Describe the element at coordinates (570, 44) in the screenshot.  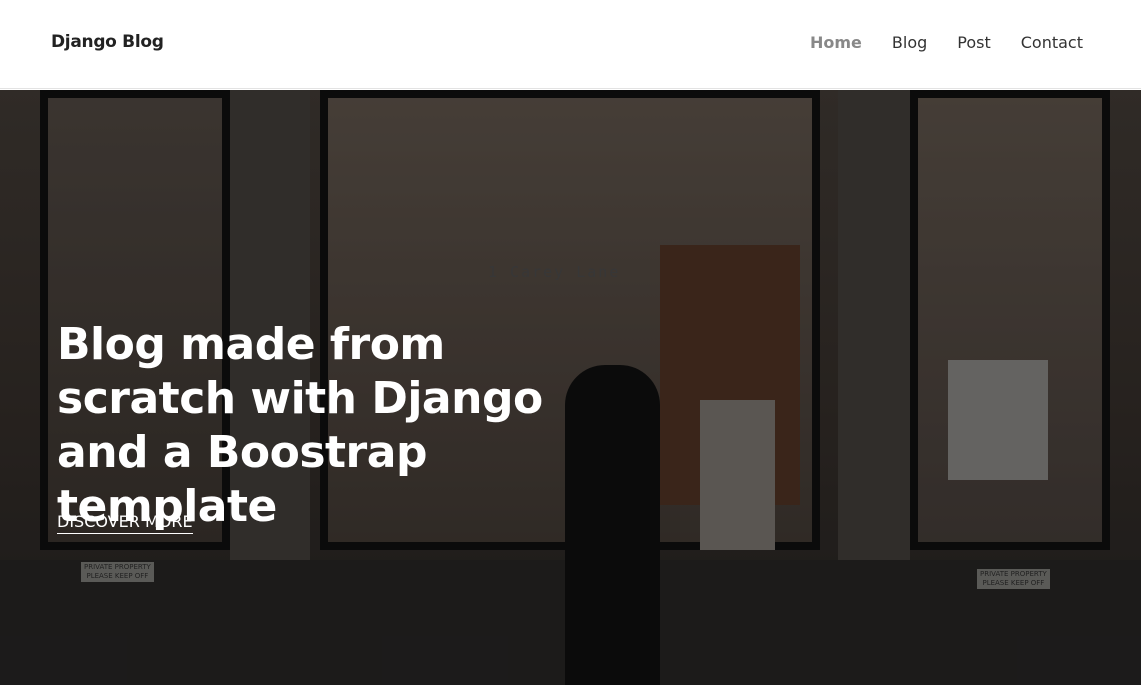
I see `navbar: Django Blog Home Blog Post Contact` at that location.